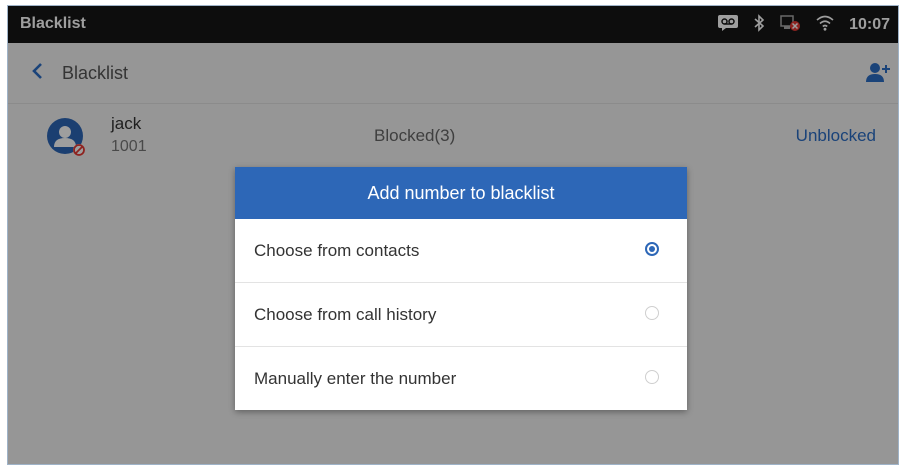 This screenshot has width=901, height=468. What do you see at coordinates (461, 315) in the screenshot?
I see `option-choose-call-history: Choose from call history` at bounding box center [461, 315].